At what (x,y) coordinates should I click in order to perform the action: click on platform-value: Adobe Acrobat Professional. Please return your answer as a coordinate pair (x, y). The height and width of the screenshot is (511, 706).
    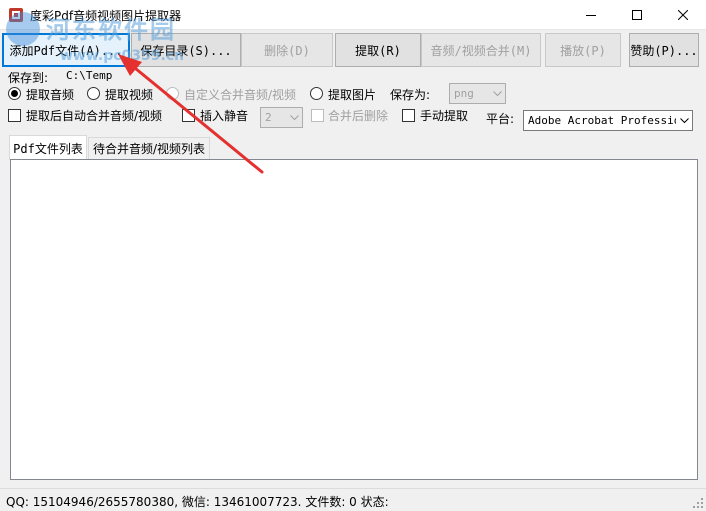
    Looking at the image, I should click on (602, 120).